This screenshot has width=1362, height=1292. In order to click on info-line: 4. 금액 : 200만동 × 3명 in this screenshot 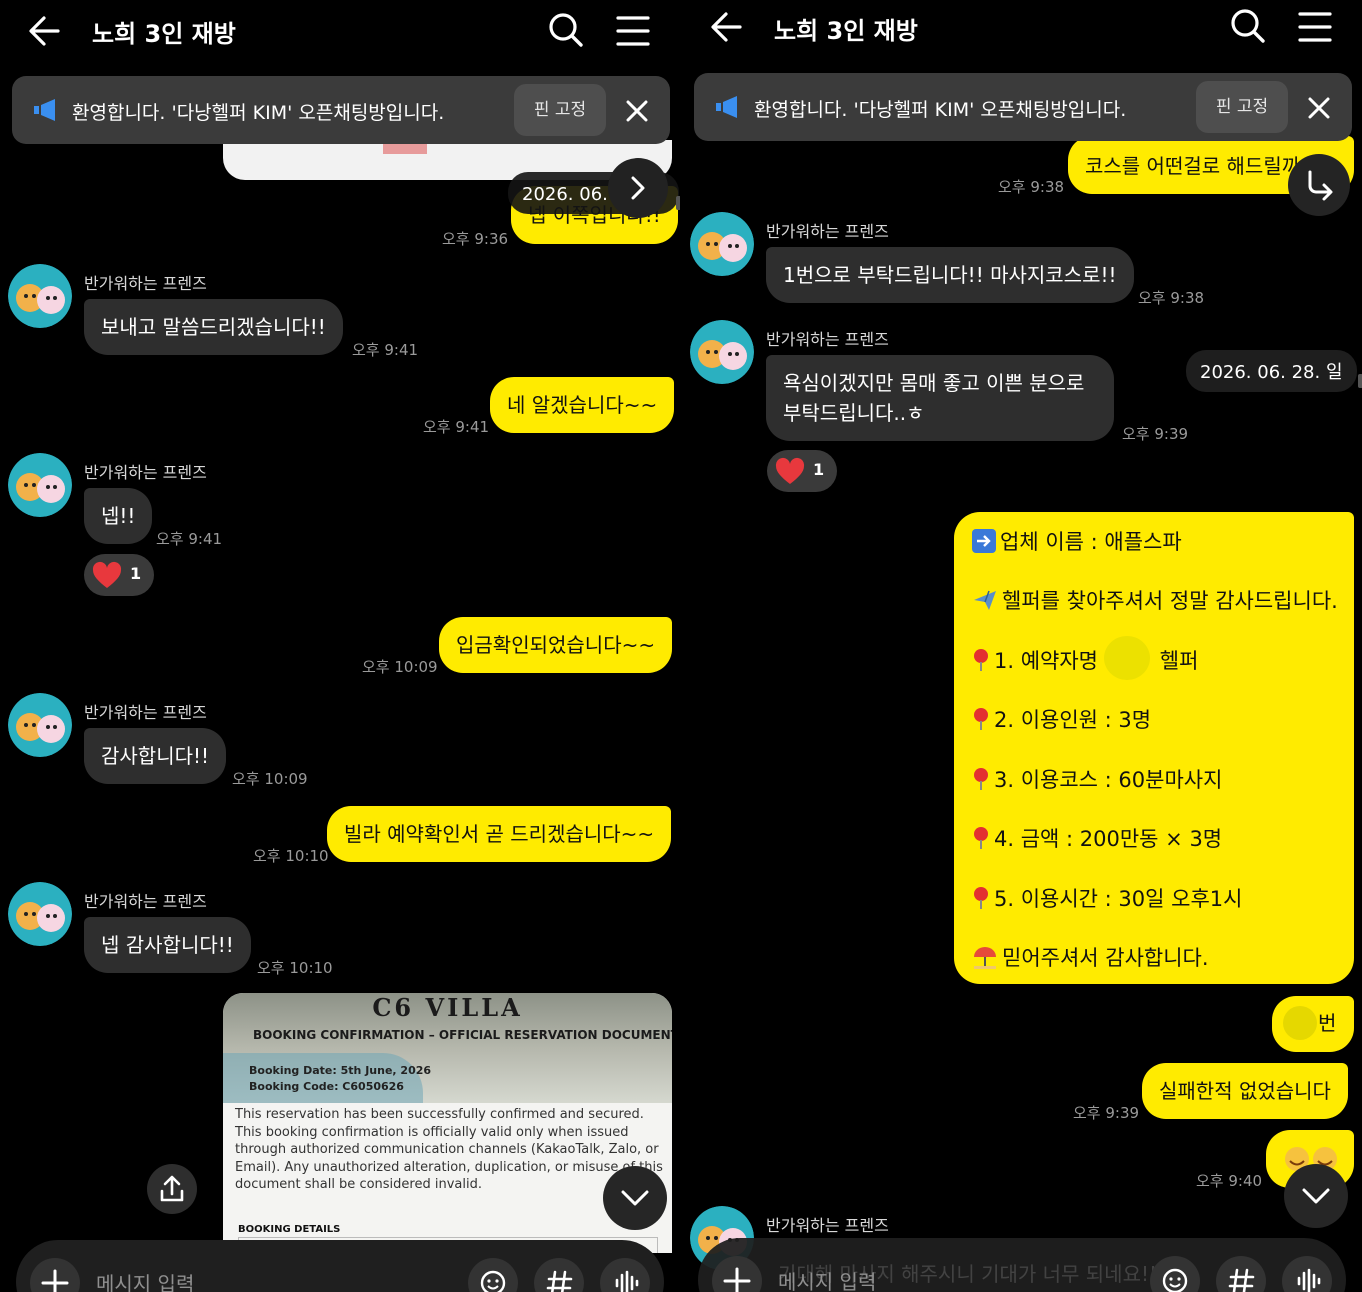, I will do `click(1097, 838)`.